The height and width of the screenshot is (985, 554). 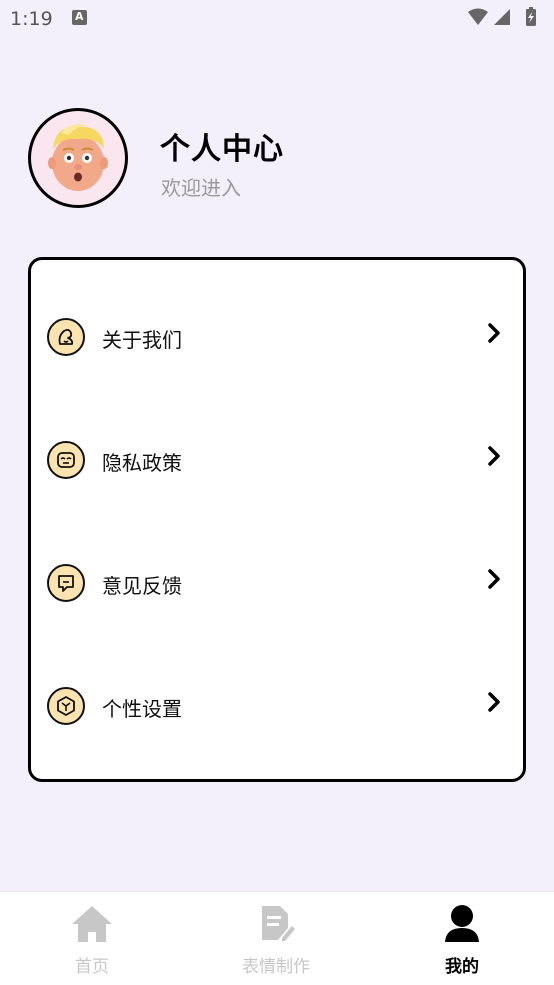 What do you see at coordinates (66, 706) in the screenshot?
I see `settings-icon` at bounding box center [66, 706].